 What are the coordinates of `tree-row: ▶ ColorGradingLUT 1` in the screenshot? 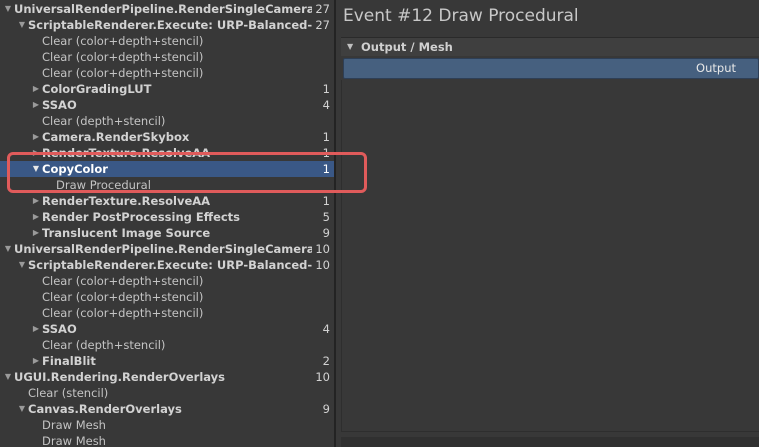 It's located at (167, 89).